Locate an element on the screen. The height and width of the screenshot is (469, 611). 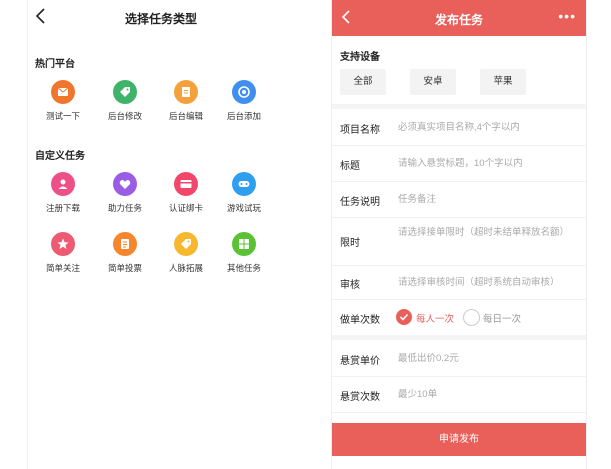
custom-task-tile: 认证绑卡 is located at coordinates (186, 193).